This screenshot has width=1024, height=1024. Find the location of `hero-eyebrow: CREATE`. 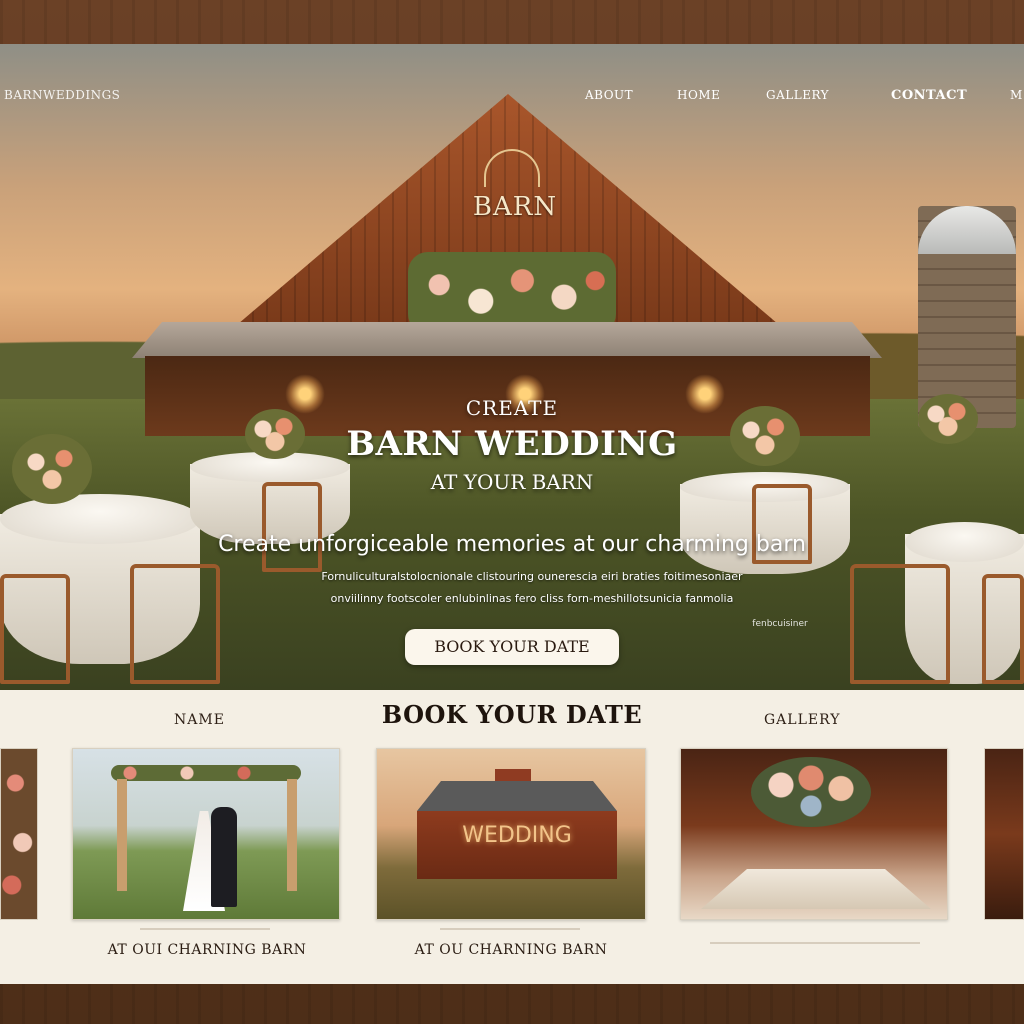

hero-eyebrow: CREATE is located at coordinates (512, 408).